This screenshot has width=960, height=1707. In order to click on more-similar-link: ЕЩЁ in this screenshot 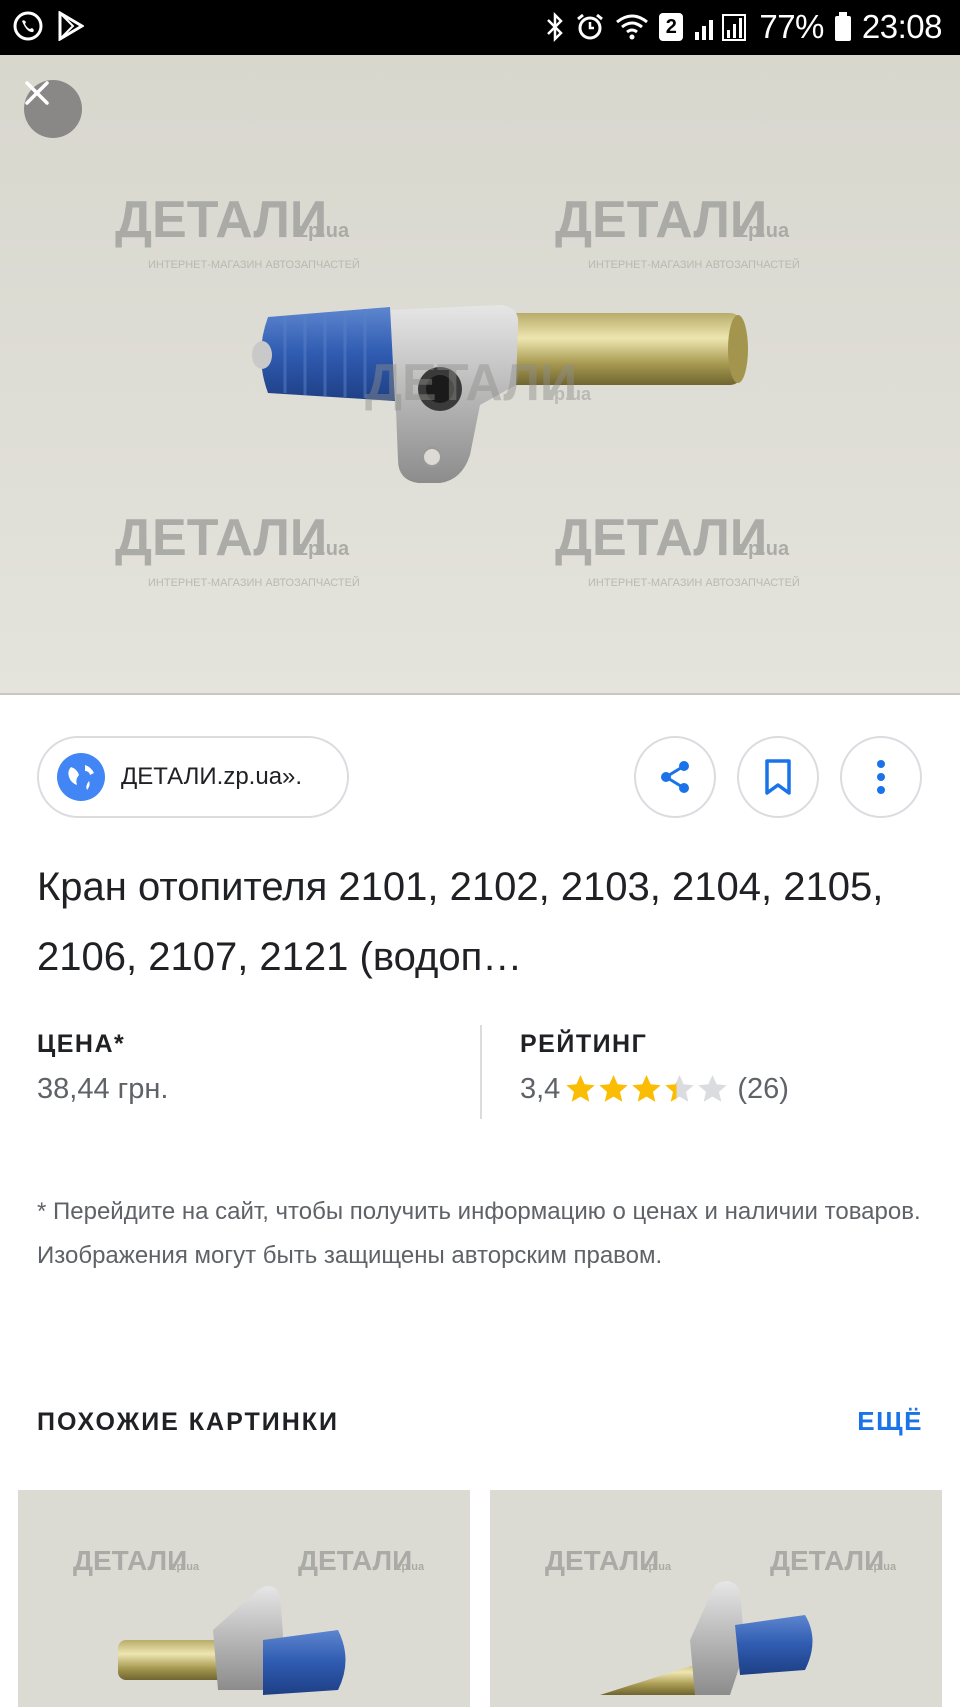, I will do `click(890, 1421)`.